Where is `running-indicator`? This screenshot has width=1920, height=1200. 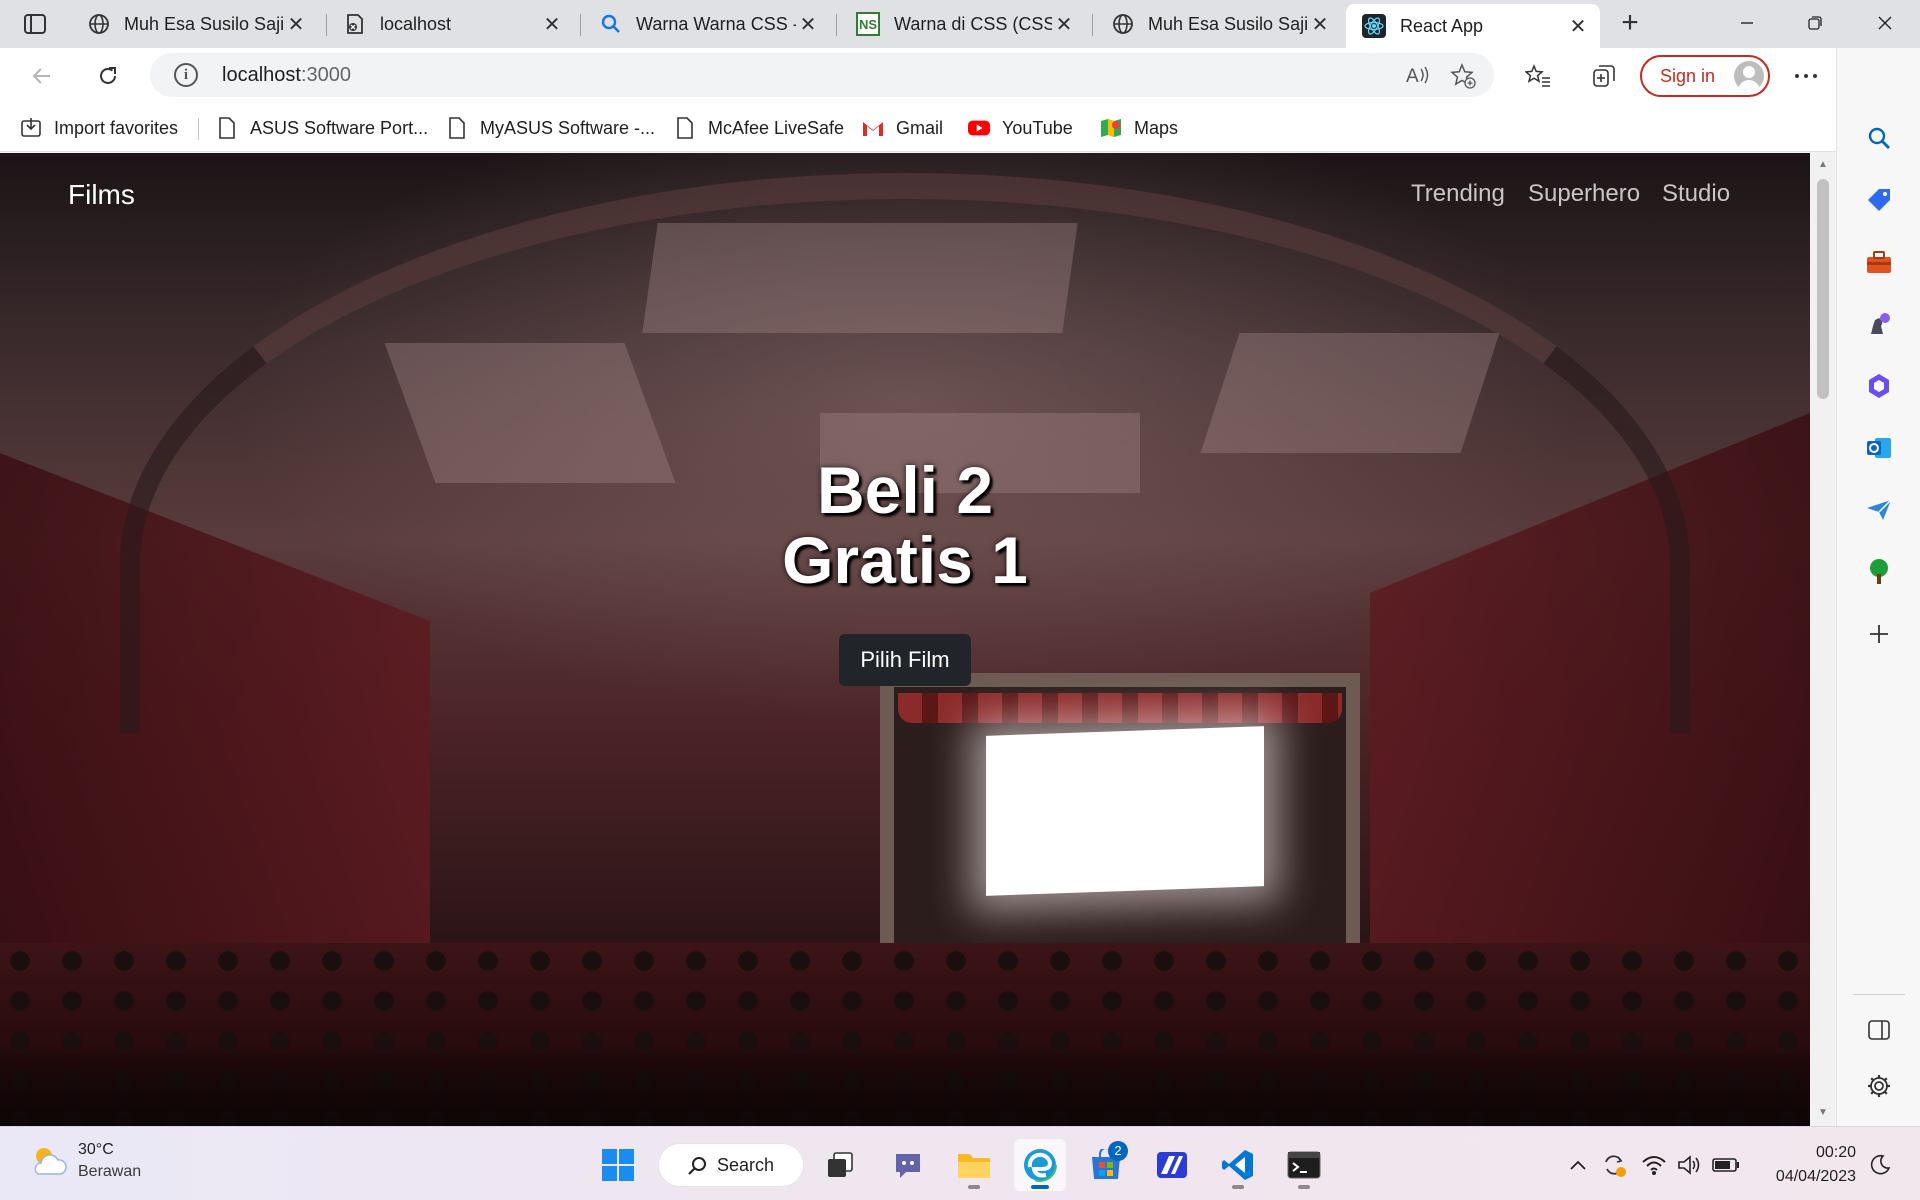
running-indicator is located at coordinates (974, 1187).